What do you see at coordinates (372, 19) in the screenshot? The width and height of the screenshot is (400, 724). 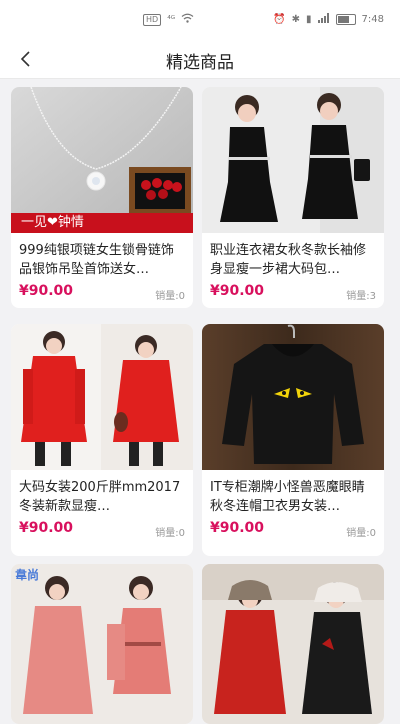 I see `status-time: 7:48` at bounding box center [372, 19].